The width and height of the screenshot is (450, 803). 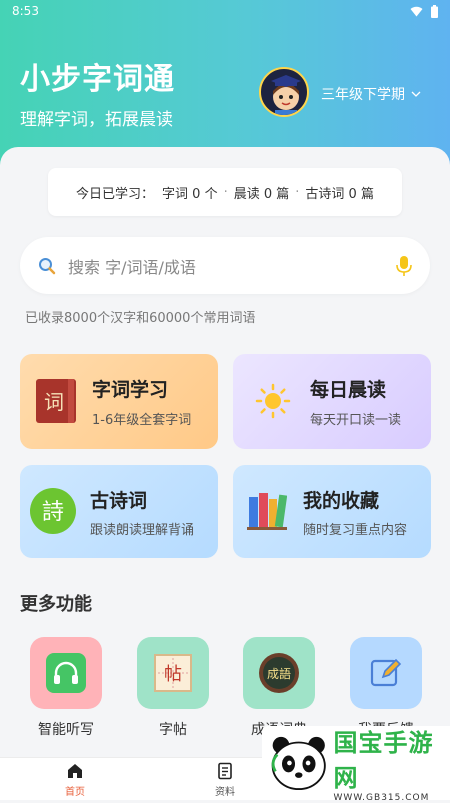 I want to click on headphones-icon, so click(x=66, y=673).